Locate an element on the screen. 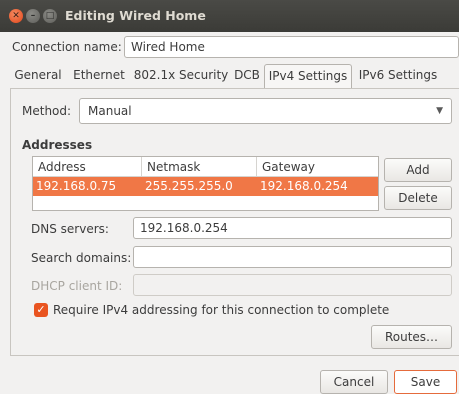  save-button: Save is located at coordinates (425, 382).